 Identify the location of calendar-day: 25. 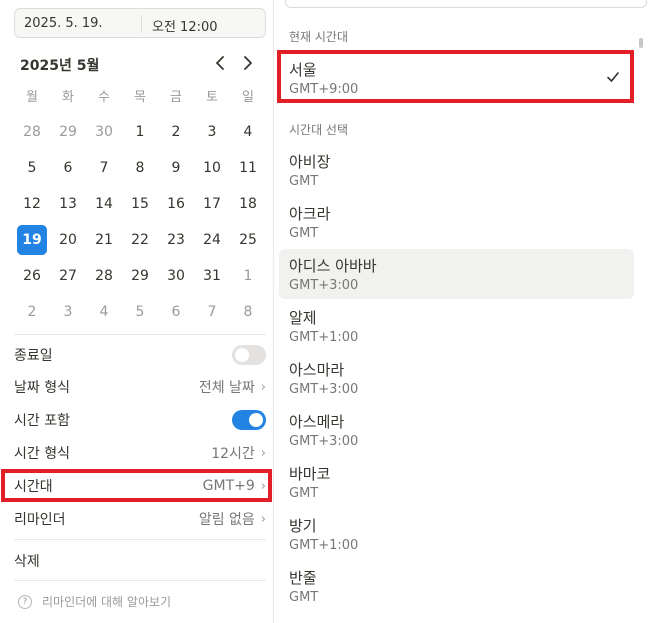
(248, 240).